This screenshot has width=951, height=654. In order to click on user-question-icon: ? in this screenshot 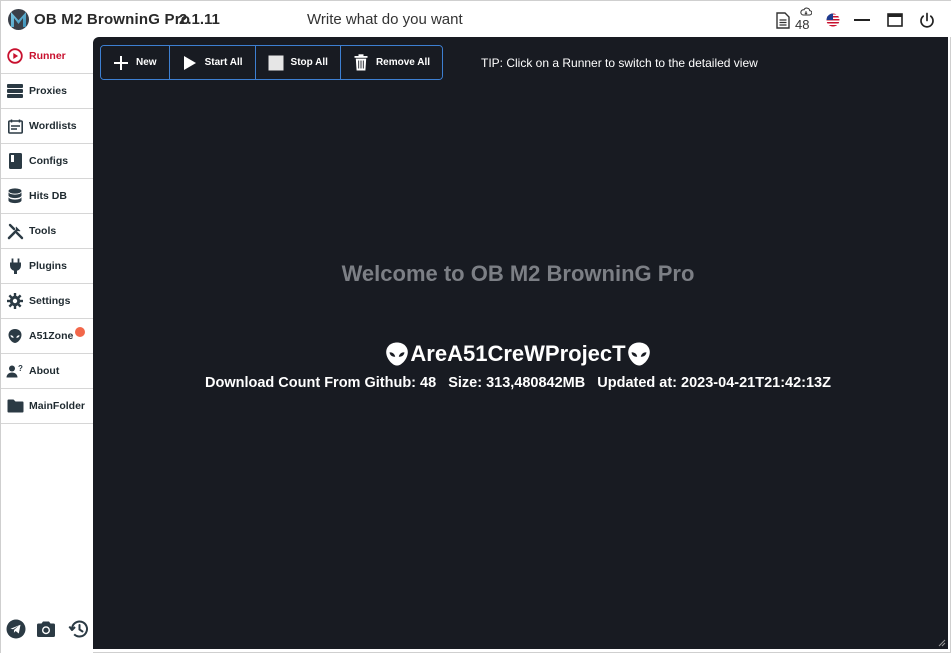, I will do `click(15, 371)`.